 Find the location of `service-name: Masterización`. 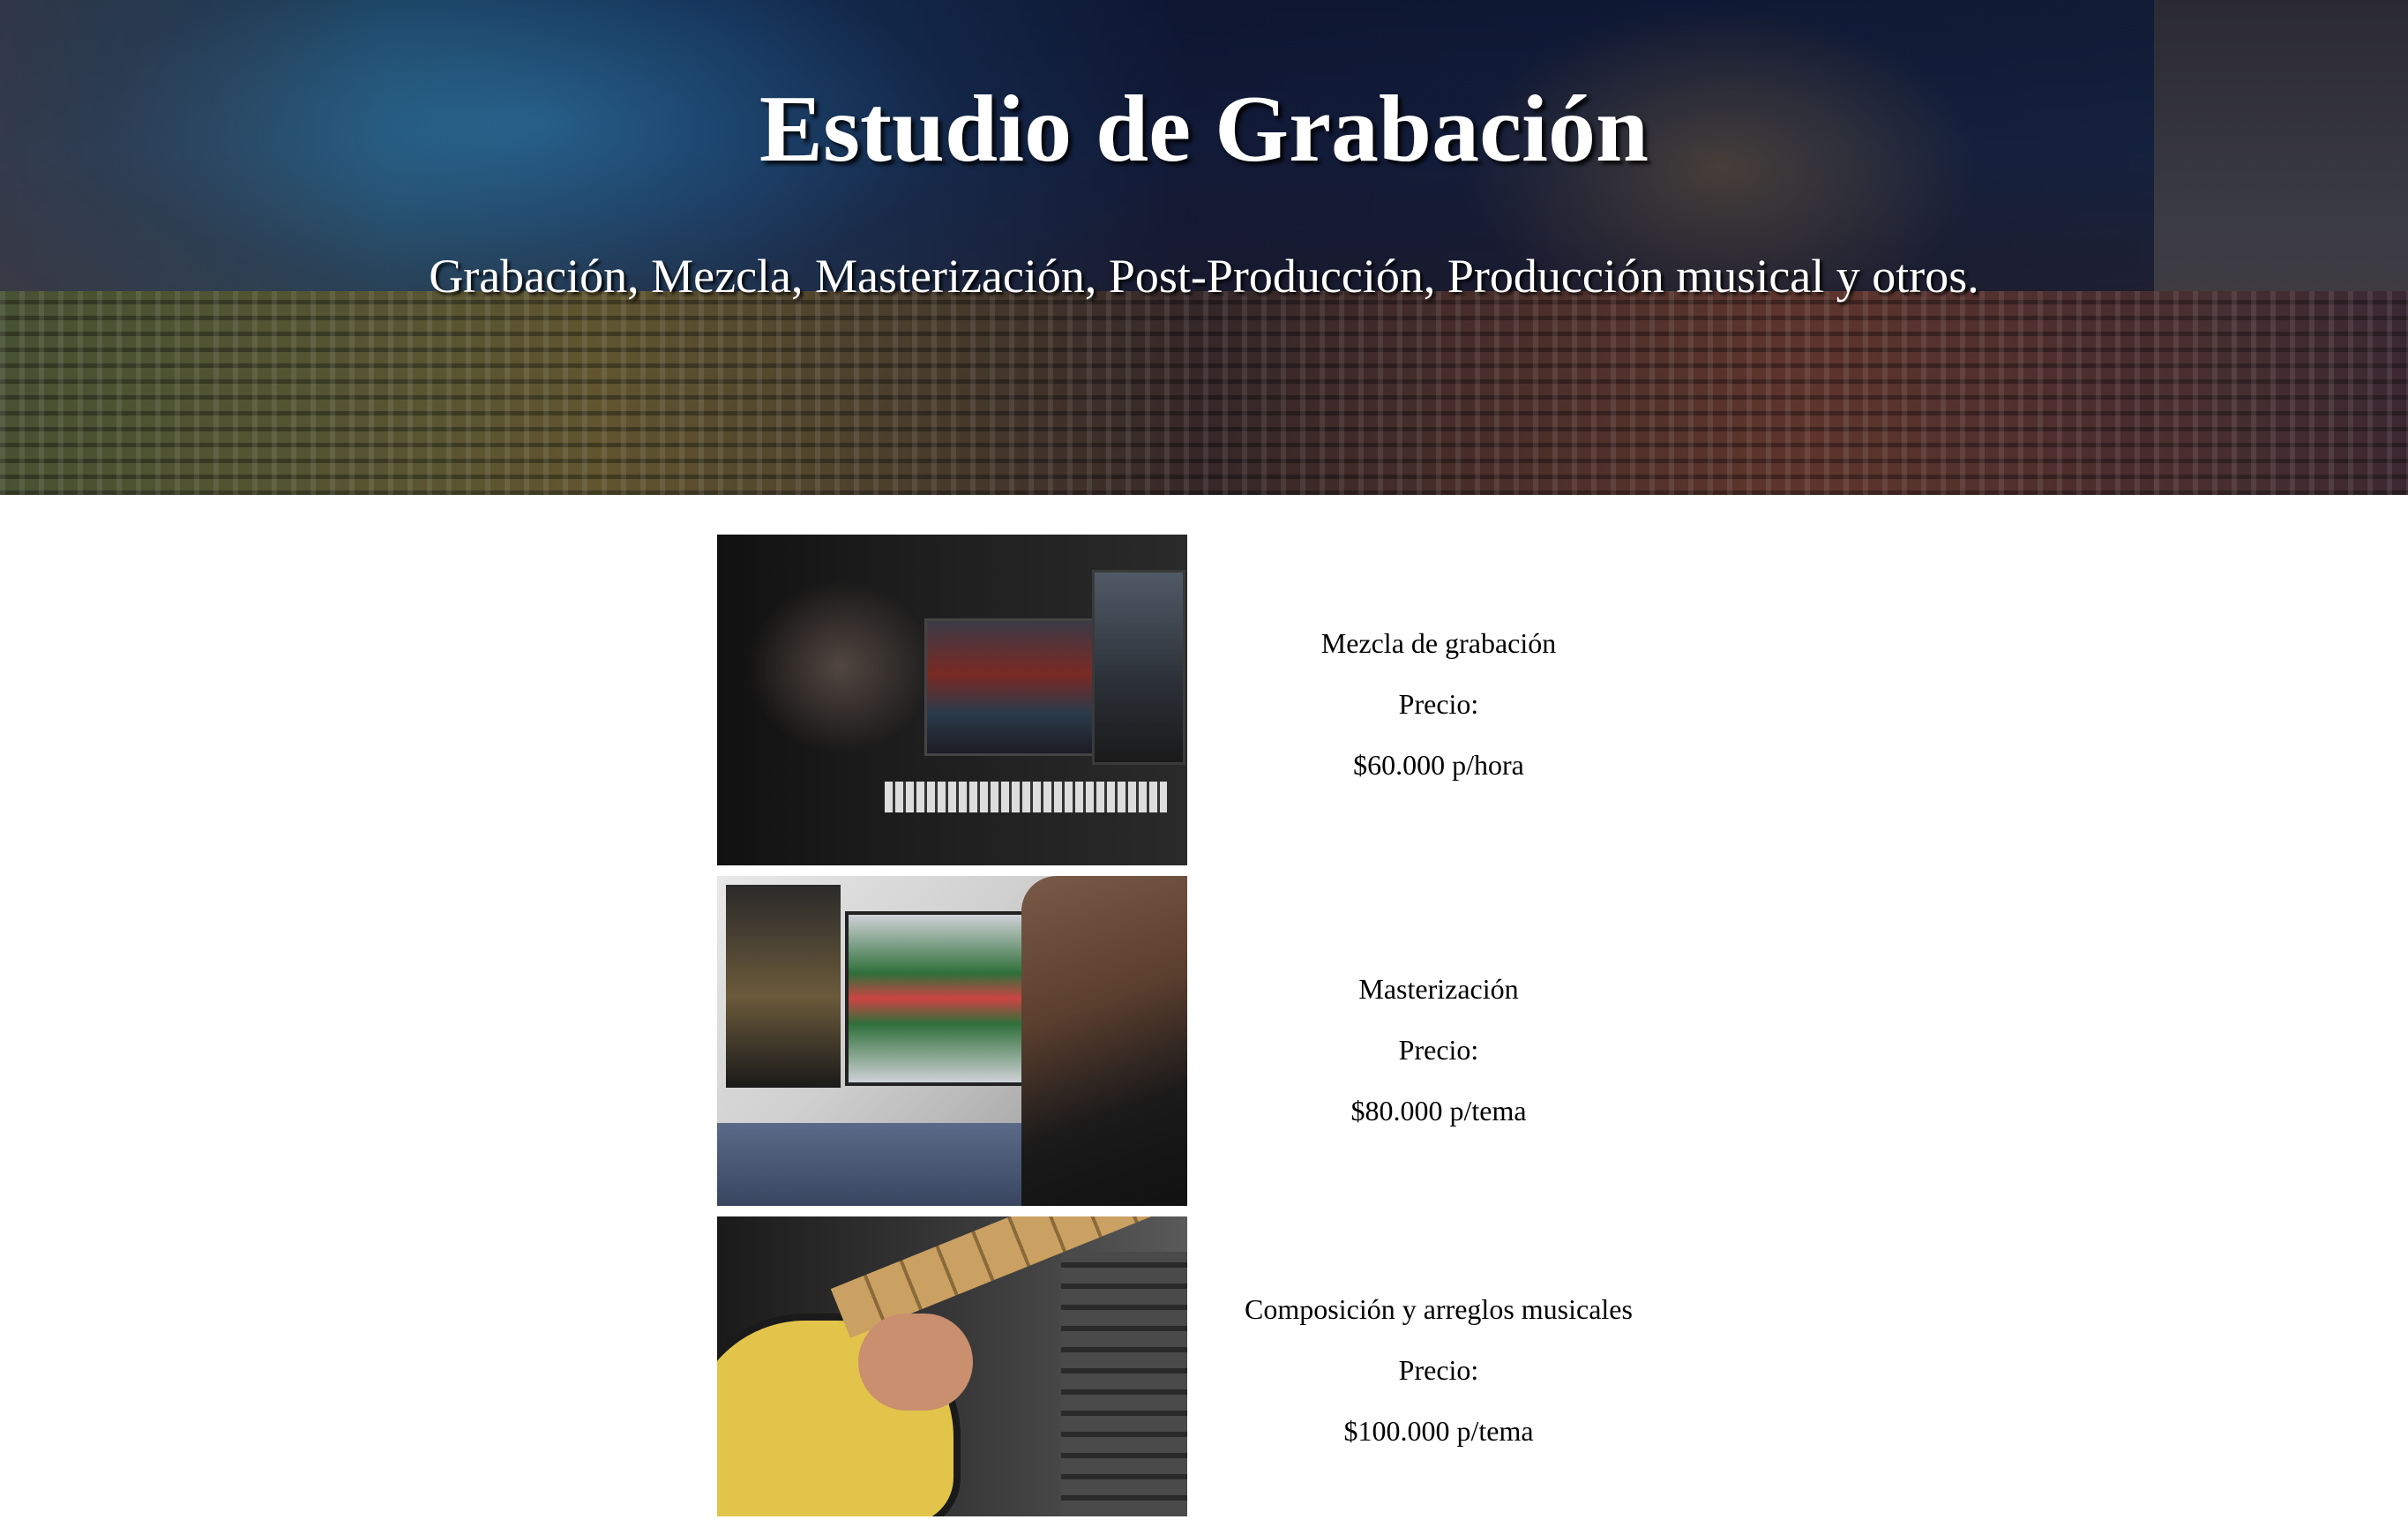

service-name: Masterización is located at coordinates (1438, 989).